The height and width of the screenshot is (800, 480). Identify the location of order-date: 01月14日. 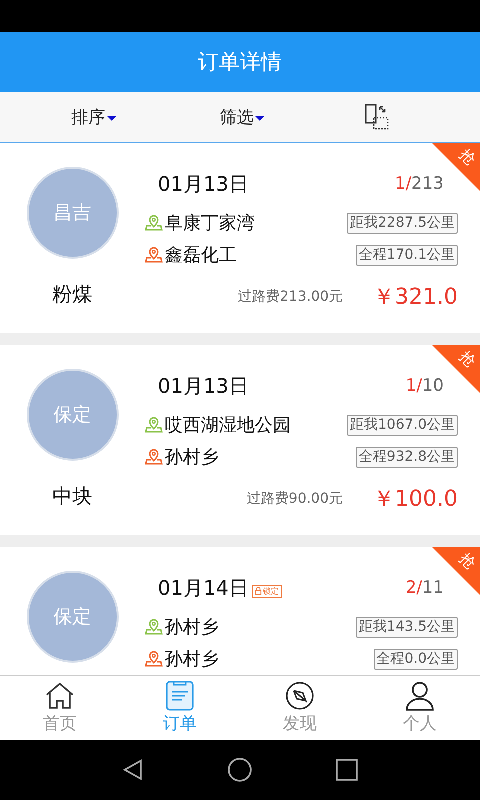
(203, 588).